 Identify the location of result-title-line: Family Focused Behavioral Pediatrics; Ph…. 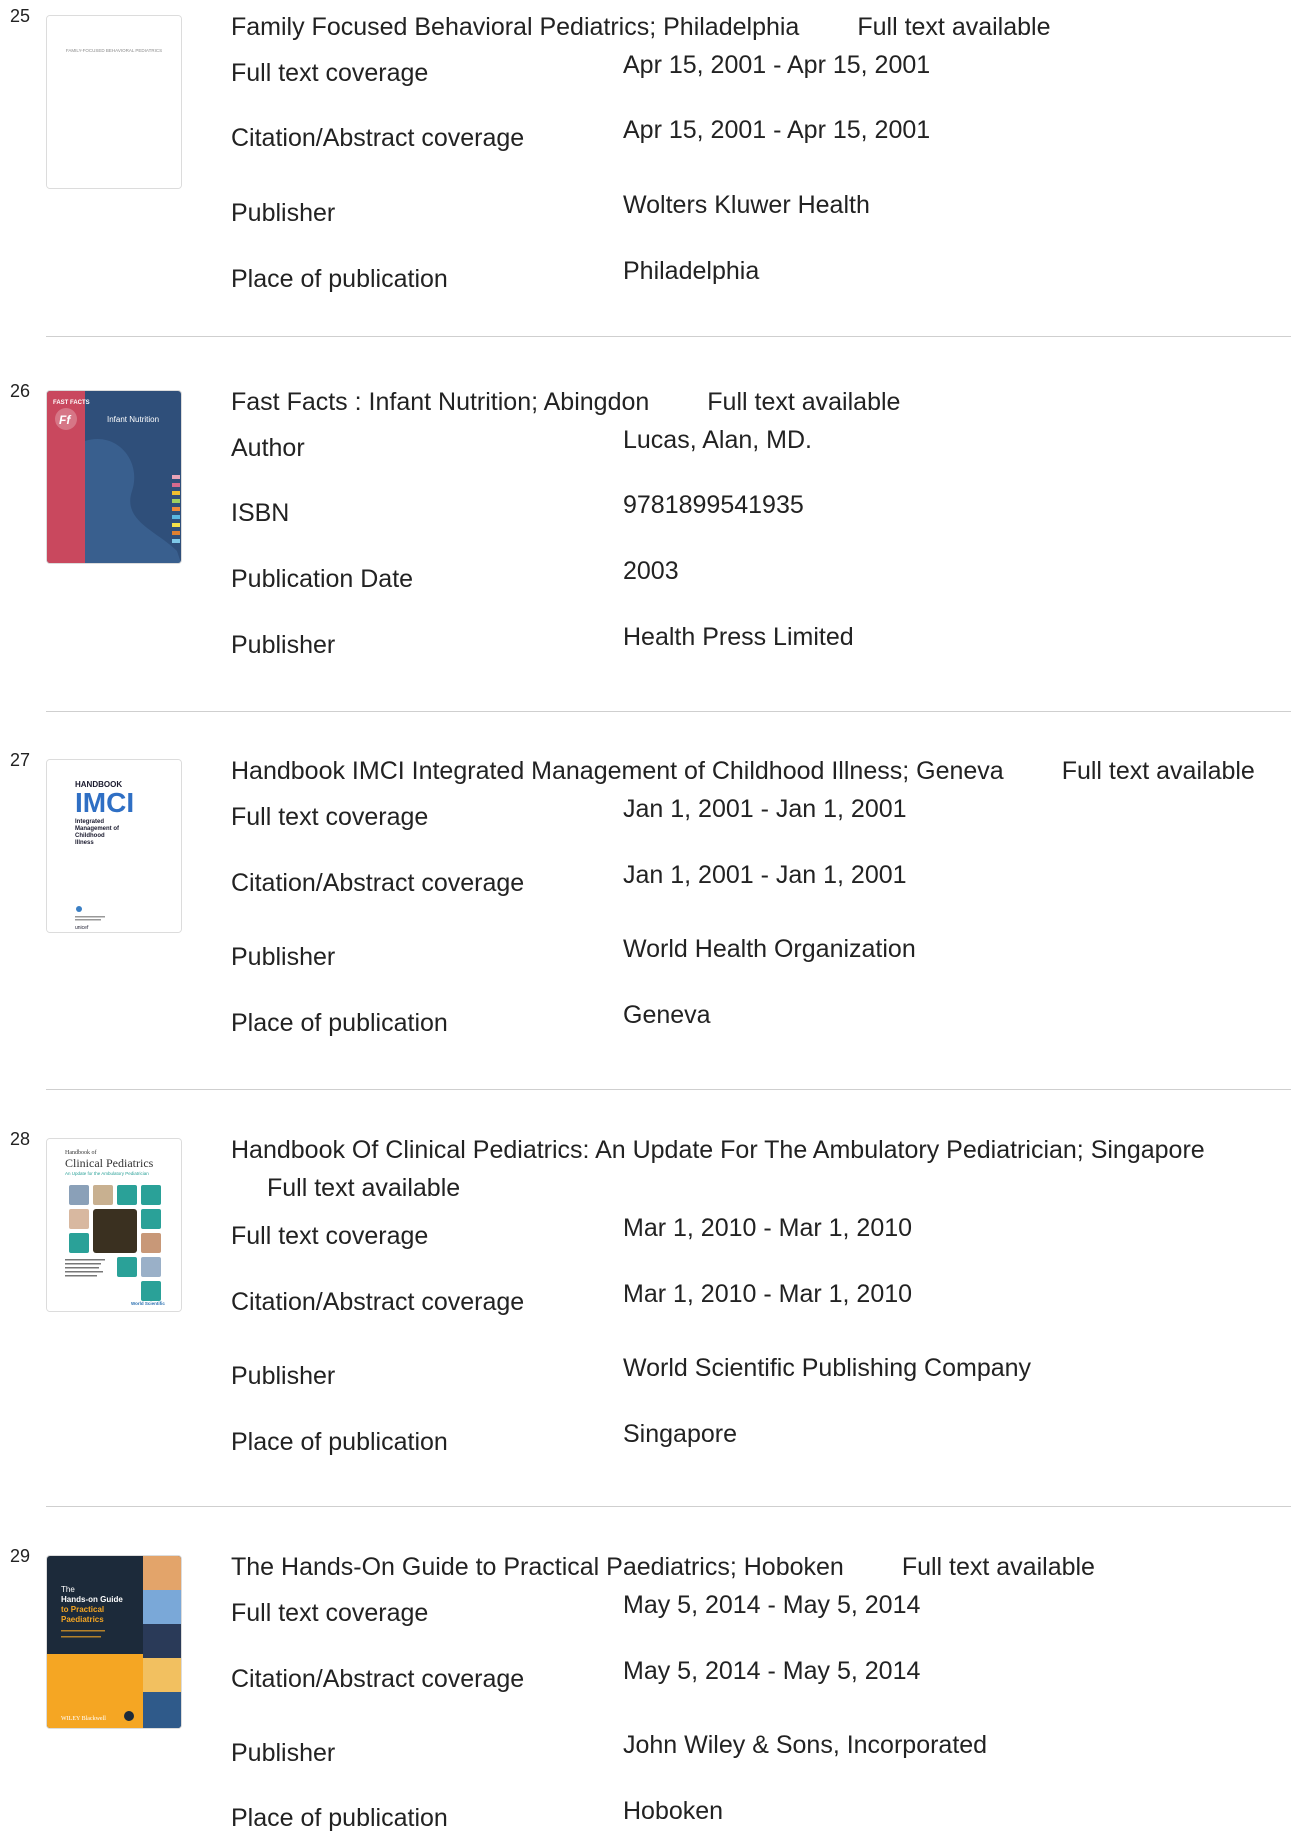
(761, 27).